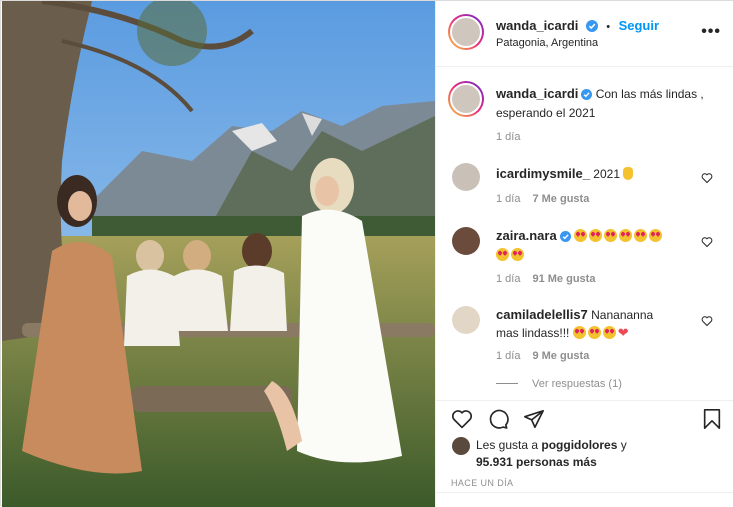 The height and width of the screenshot is (507, 733). Describe the element at coordinates (526, 235) in the screenshot. I see `comment-username: zaira.nara` at that location.